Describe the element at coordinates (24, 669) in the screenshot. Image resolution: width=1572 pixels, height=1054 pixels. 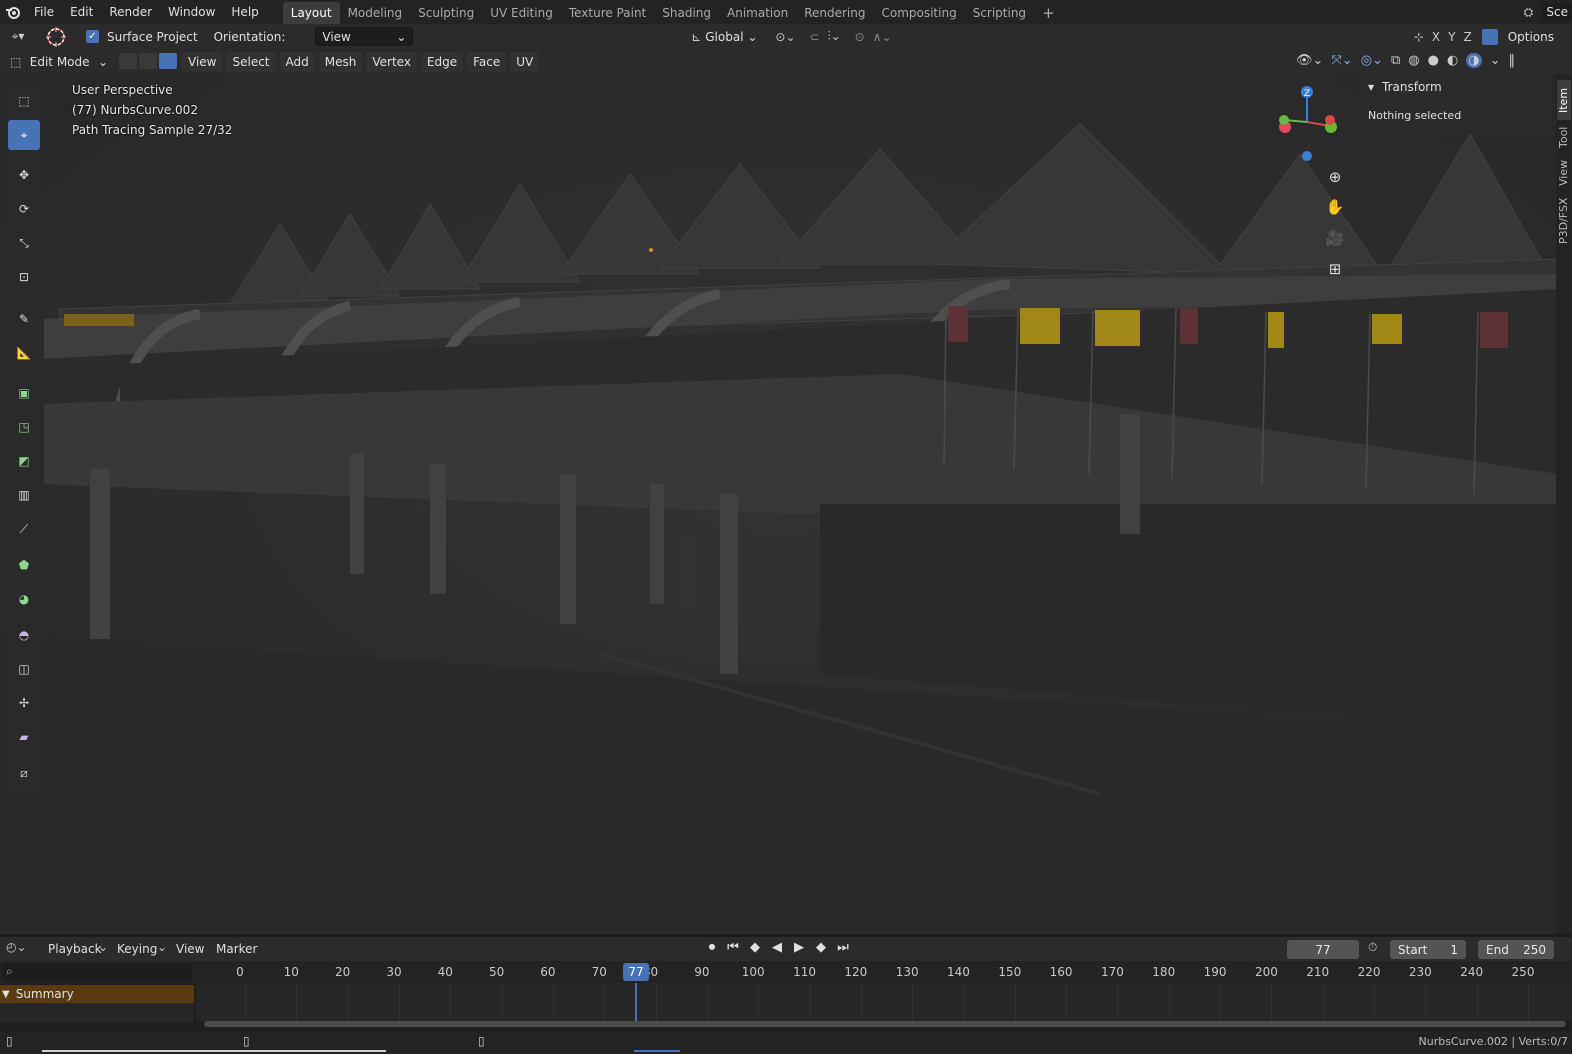
I see `edge-slide-tool-icon: ◫` at that location.